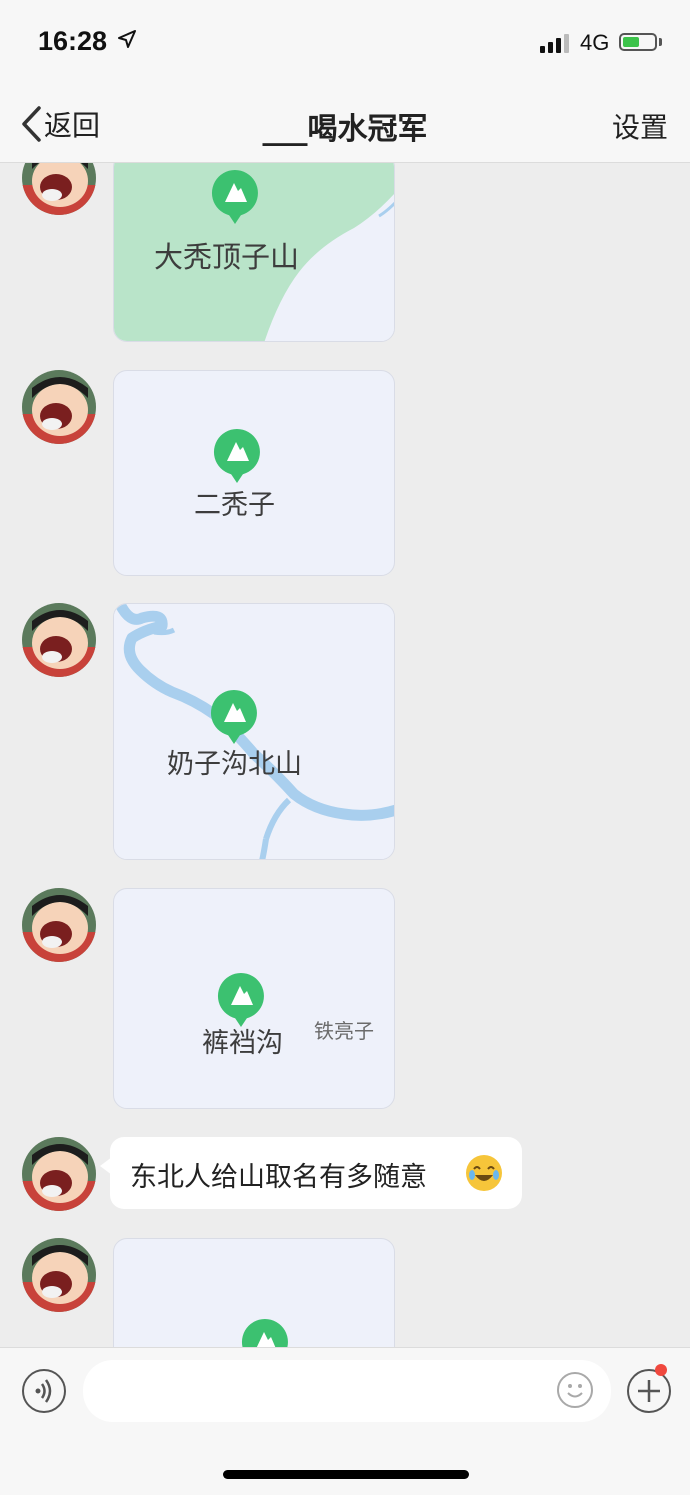 This screenshot has width=690, height=1495. I want to click on nearby-place-name: 铁亮子, so click(344, 1031).